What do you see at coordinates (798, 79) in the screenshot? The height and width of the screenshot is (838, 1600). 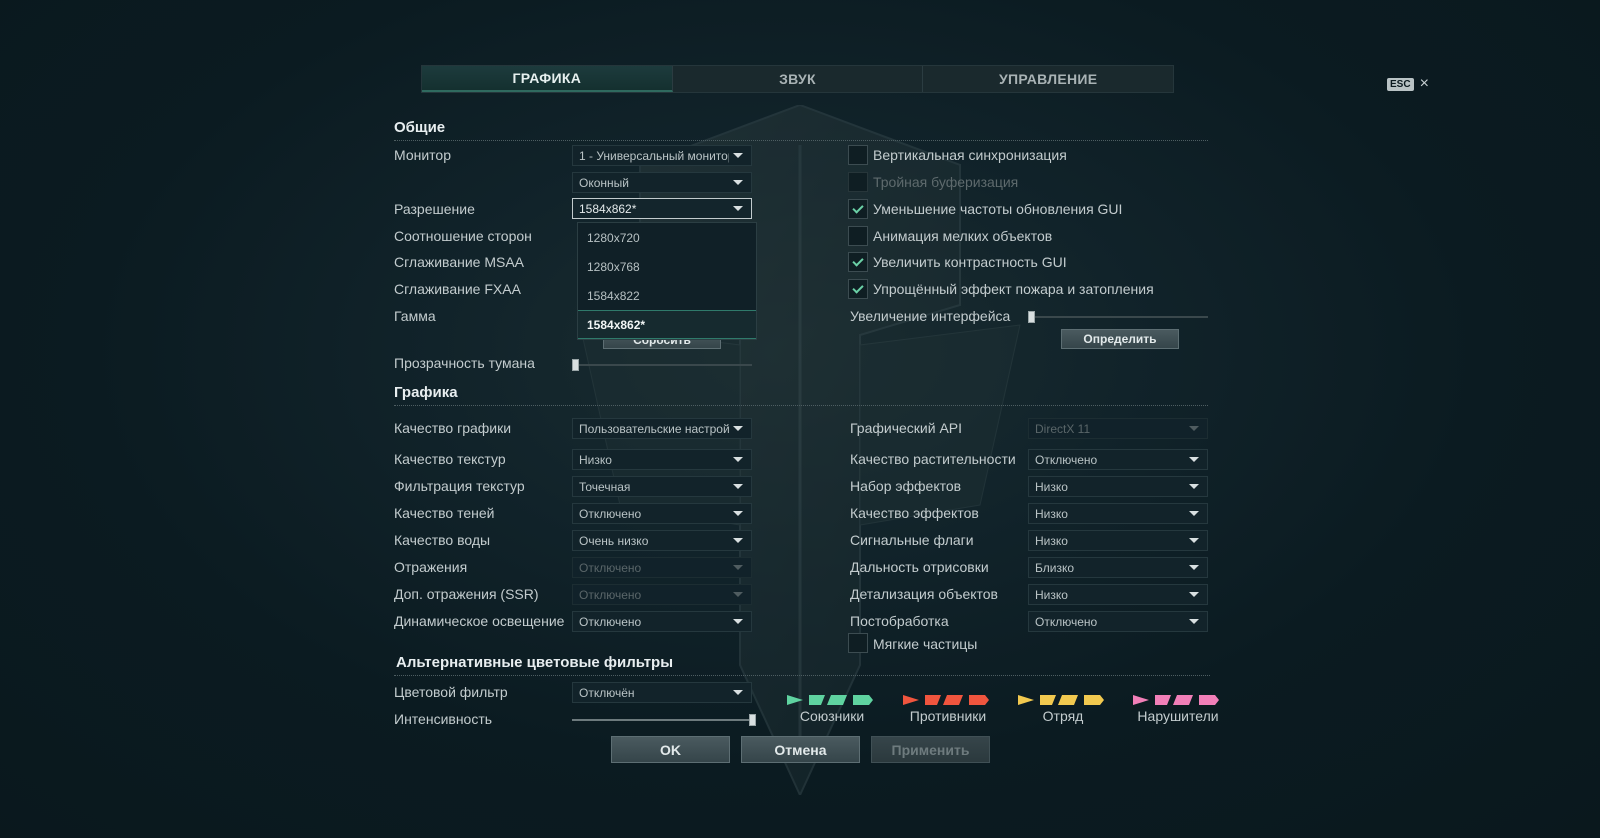 I see `tab-sound: ЗВУК` at bounding box center [798, 79].